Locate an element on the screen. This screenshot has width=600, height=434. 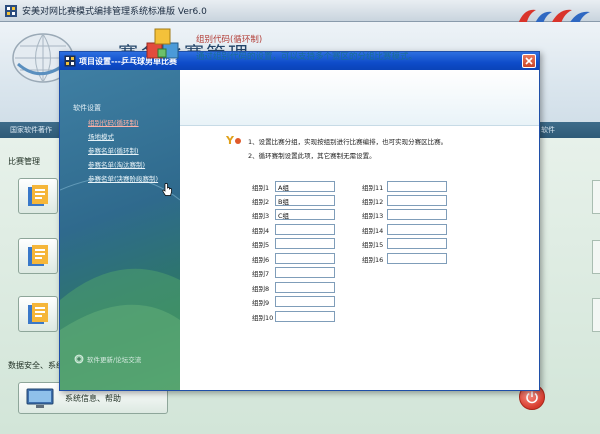
group-14-input is located at coordinates (417, 229).